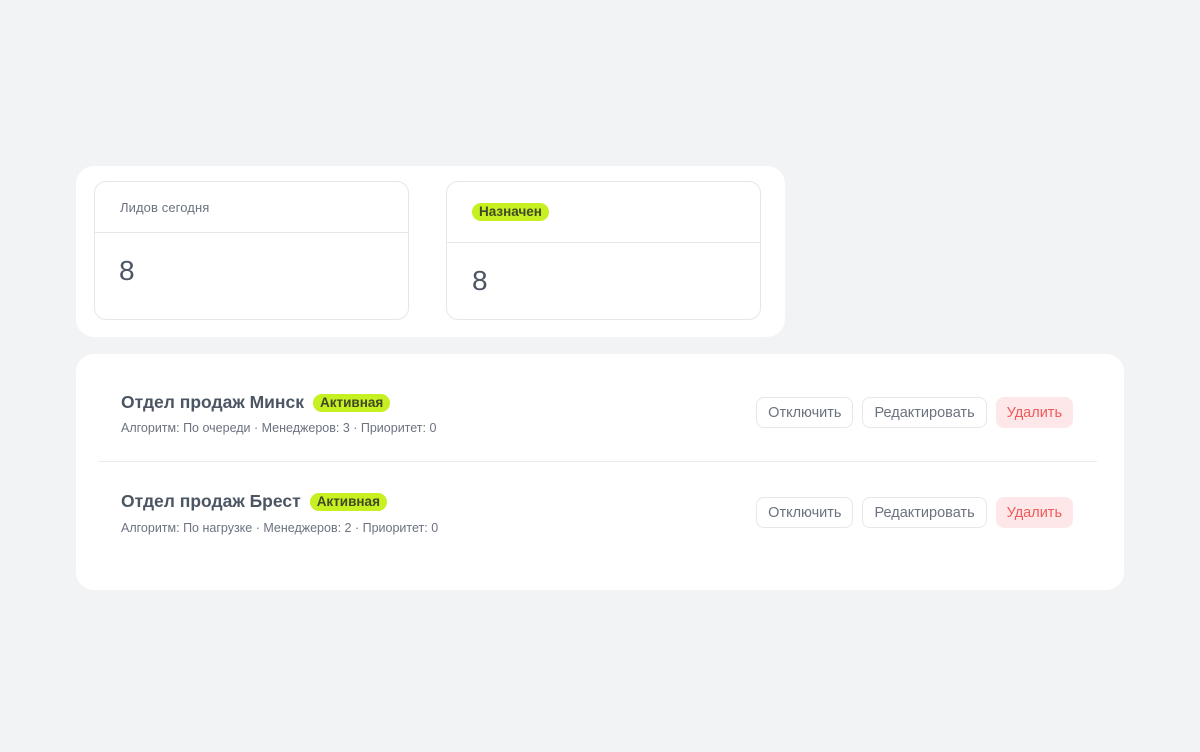 Image resolution: width=1200 pixels, height=752 pixels. I want to click on status-badge-assigned: Назначен, so click(510, 212).